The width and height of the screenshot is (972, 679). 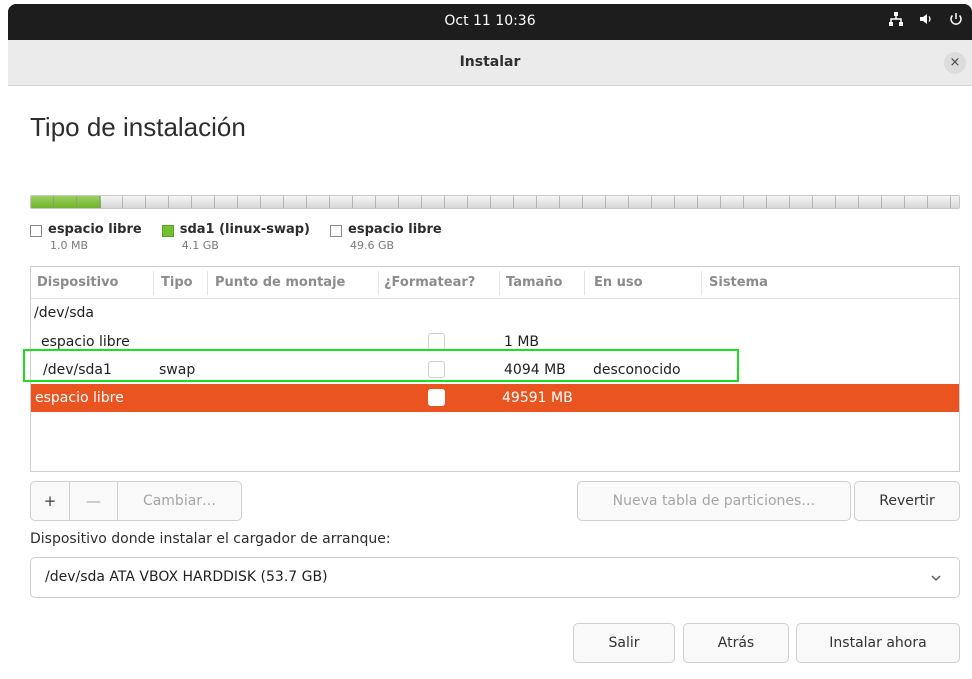 I want to click on close-icon: ×, so click(x=955, y=62).